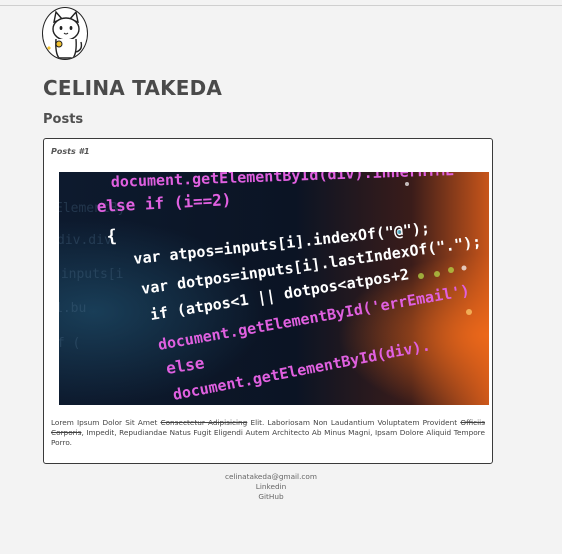 This screenshot has width=562, height=554. I want to click on post-label: Posts #1, so click(70, 151).